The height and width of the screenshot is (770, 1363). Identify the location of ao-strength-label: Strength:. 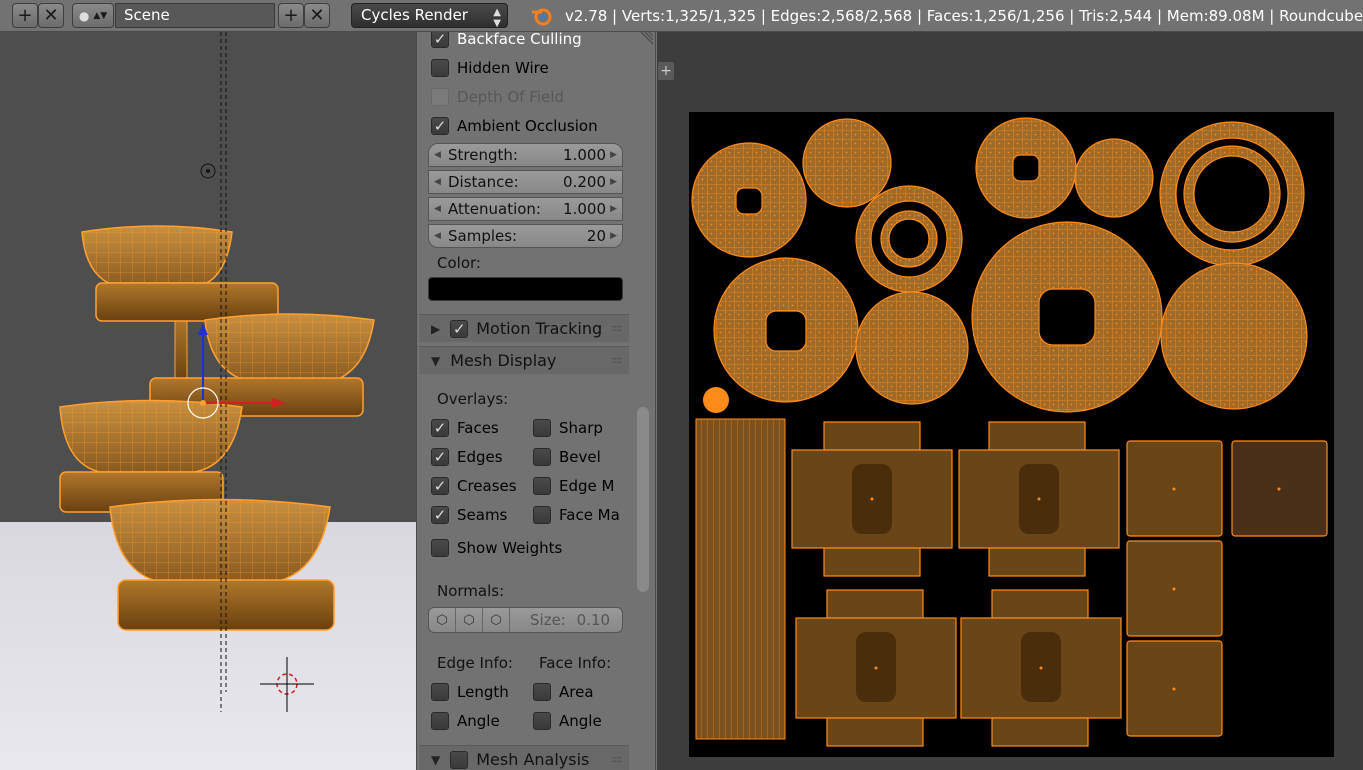
(483, 155).